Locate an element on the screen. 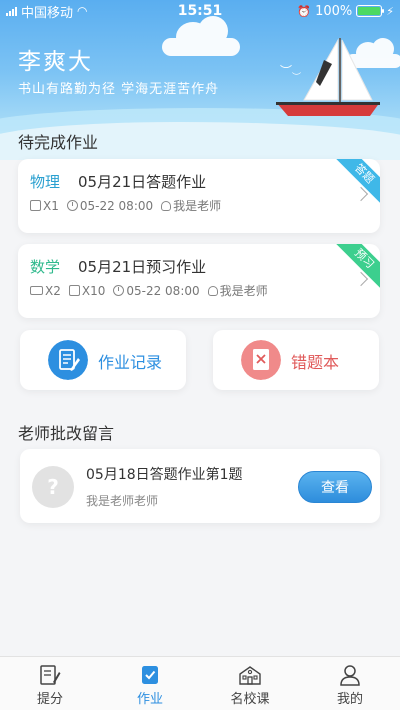  homework-title: 05月21日预习作业 is located at coordinates (142, 267).